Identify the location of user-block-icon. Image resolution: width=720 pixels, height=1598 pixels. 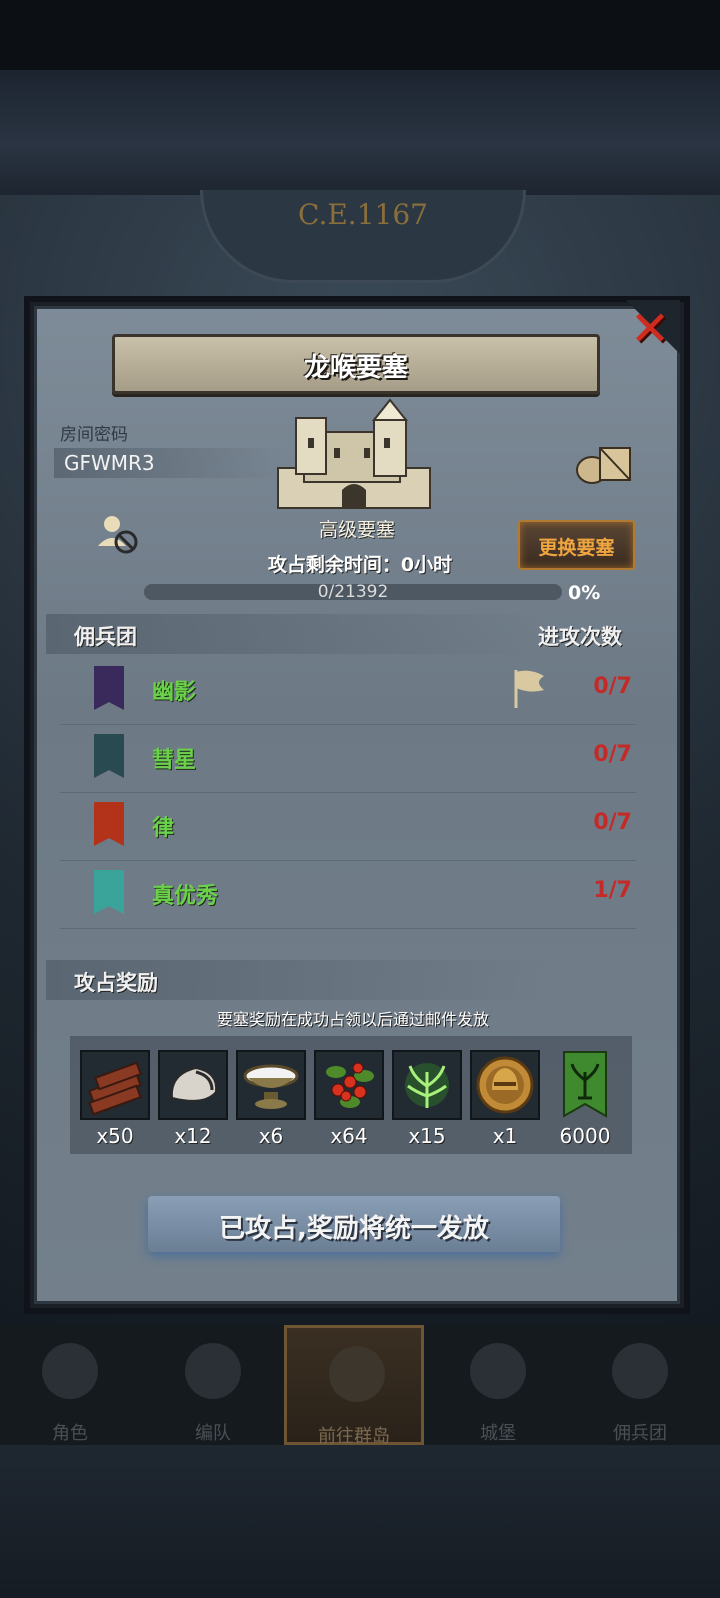
(118, 534).